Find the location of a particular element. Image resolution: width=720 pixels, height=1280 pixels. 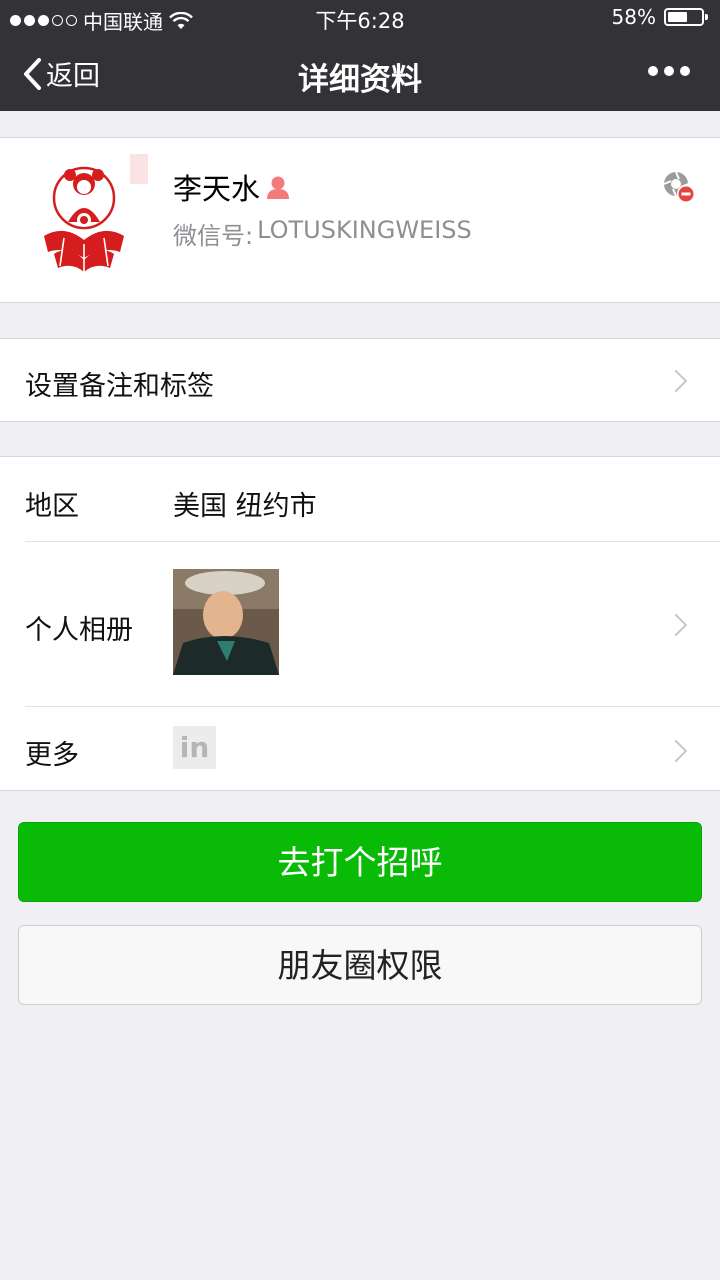

more-label: 更多 is located at coordinates (52, 755).